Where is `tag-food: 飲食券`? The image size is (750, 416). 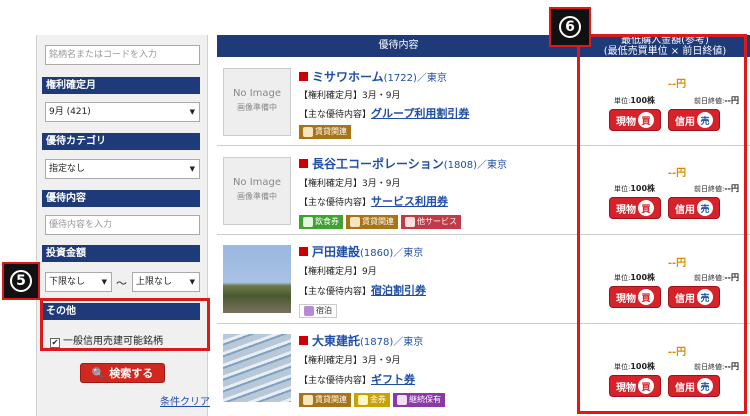 tag-food: 飲食券 is located at coordinates (321, 222).